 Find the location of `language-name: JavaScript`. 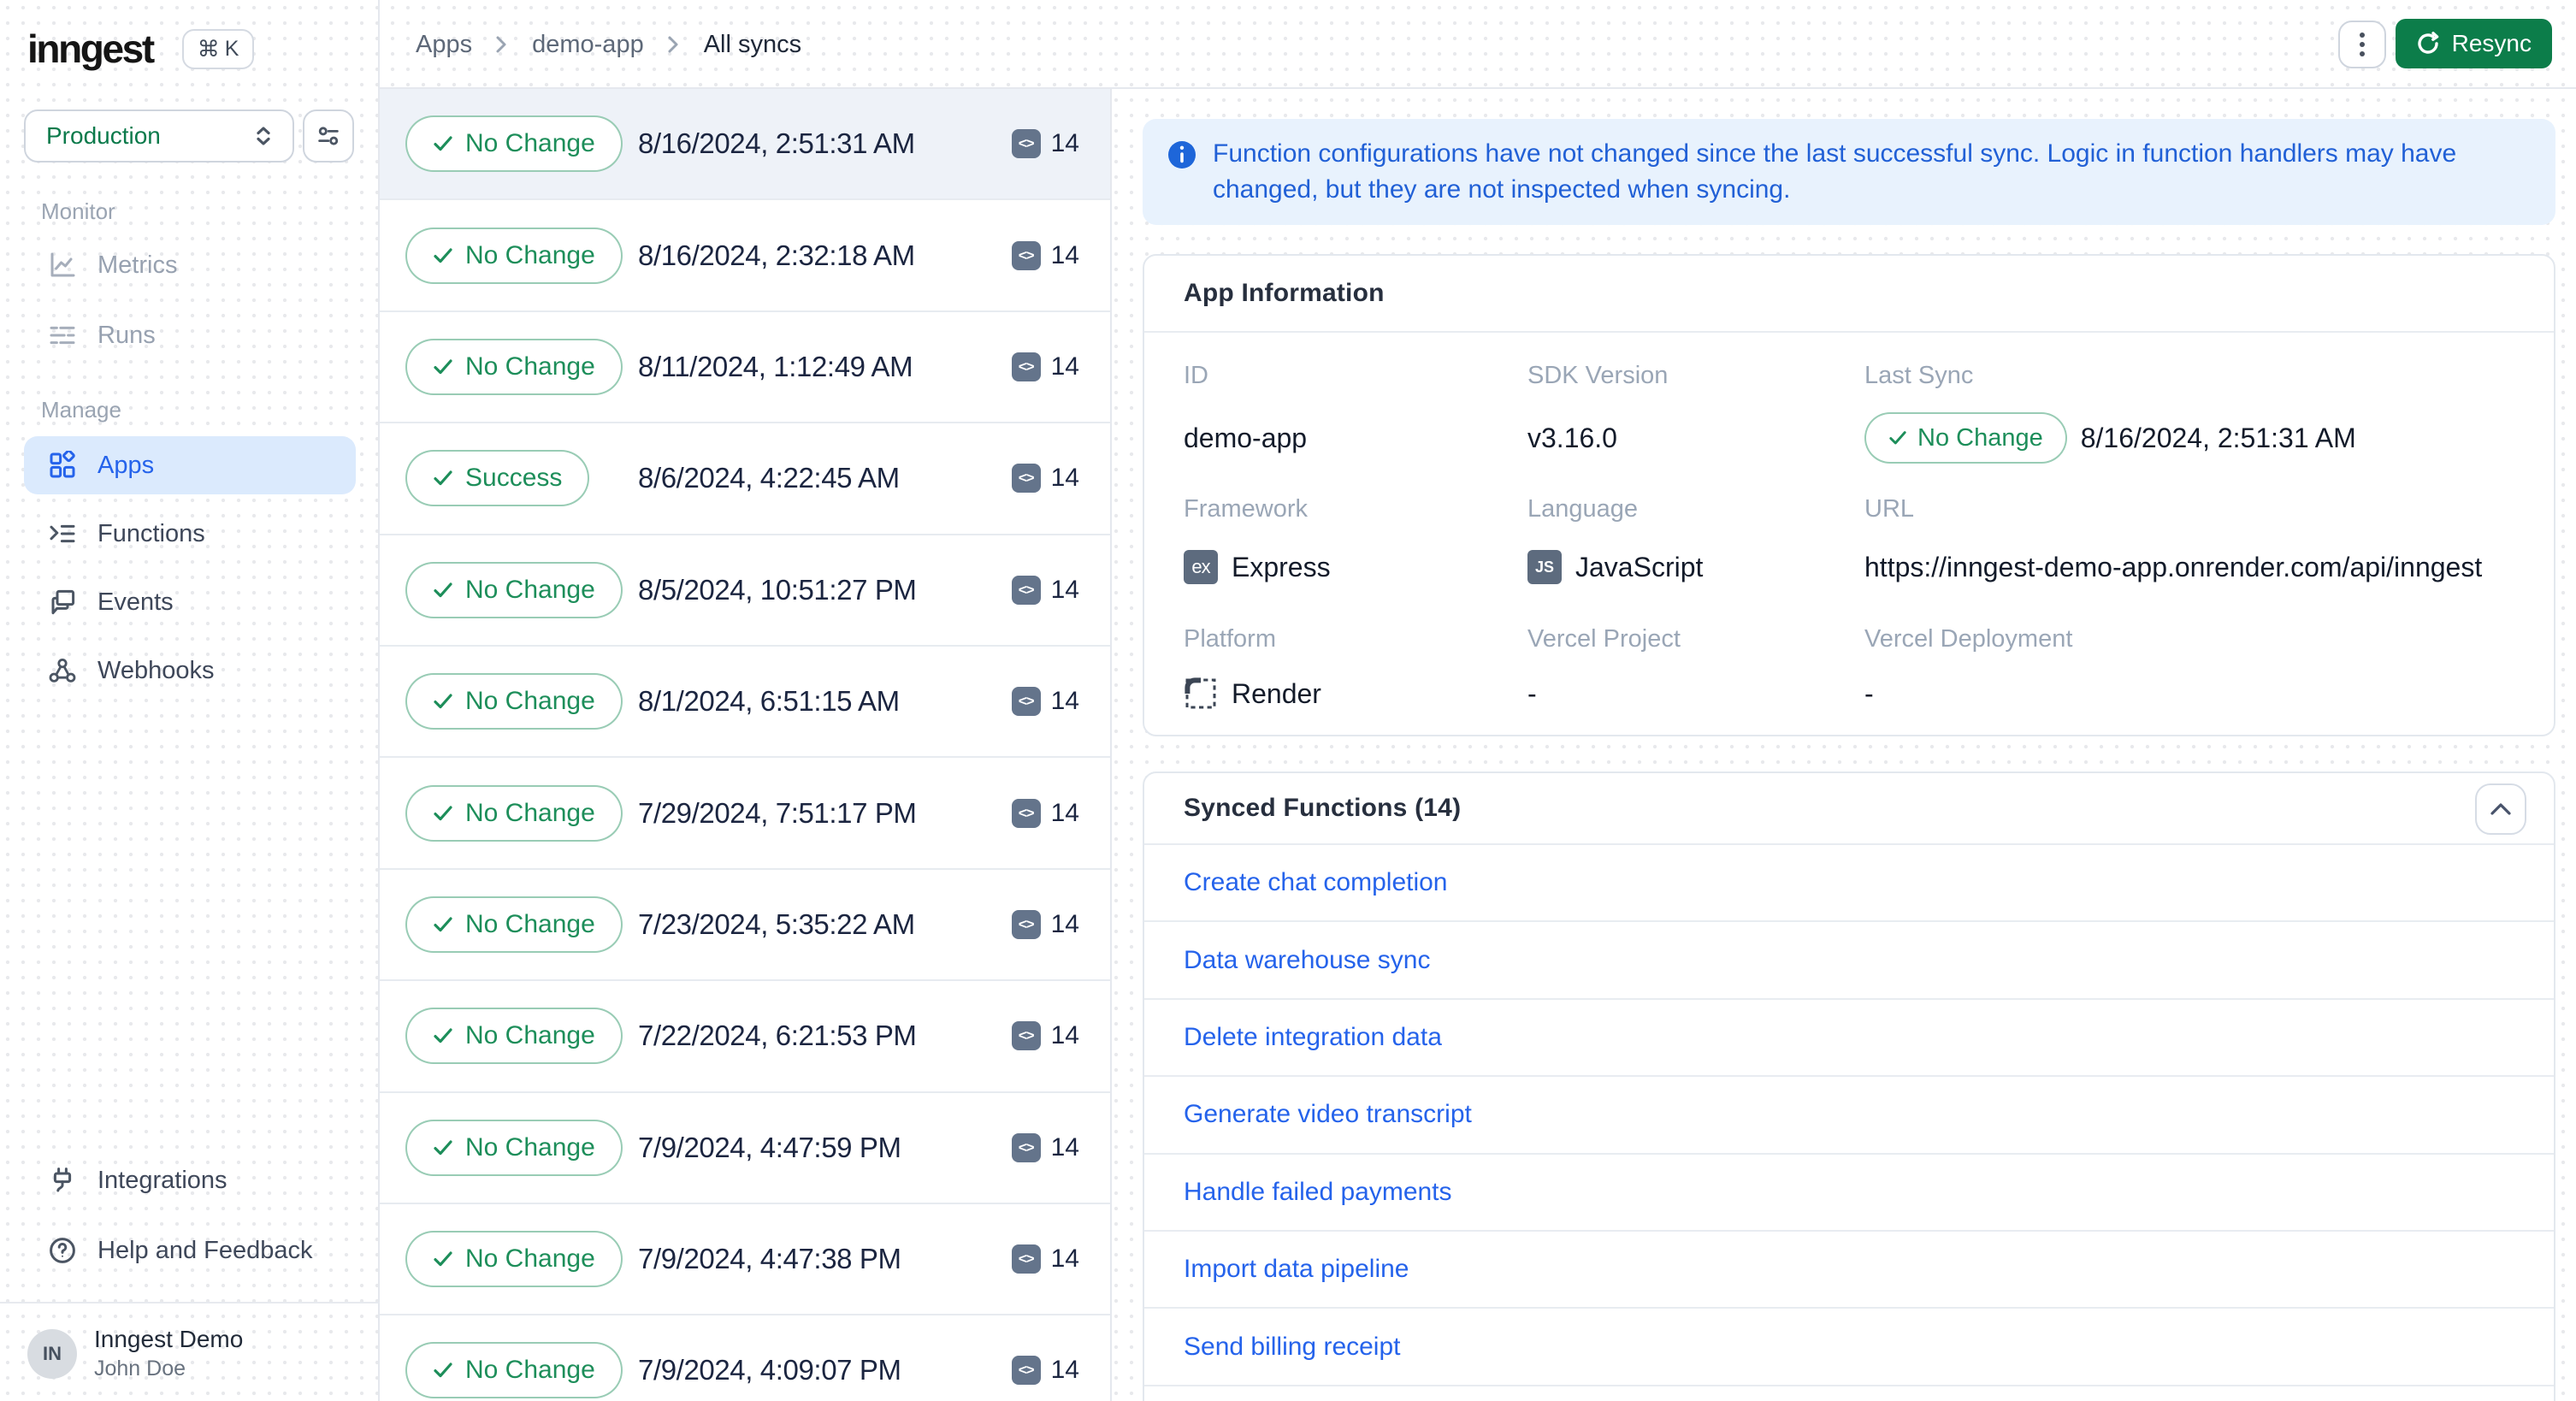

language-name: JavaScript is located at coordinates (1639, 566).